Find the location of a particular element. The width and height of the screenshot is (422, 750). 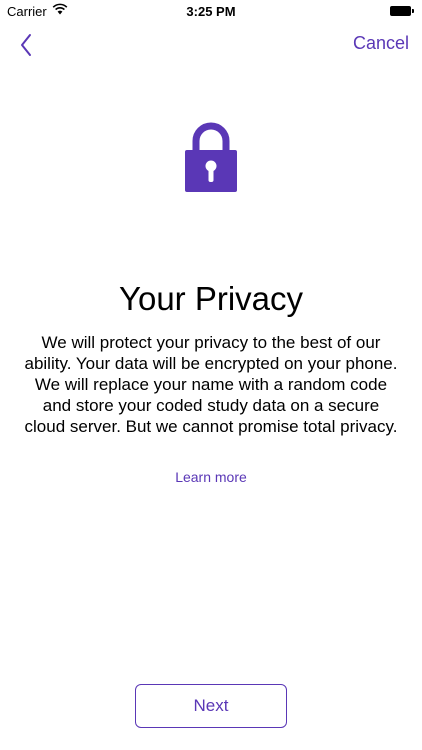

next-button-label: Next is located at coordinates (211, 705).